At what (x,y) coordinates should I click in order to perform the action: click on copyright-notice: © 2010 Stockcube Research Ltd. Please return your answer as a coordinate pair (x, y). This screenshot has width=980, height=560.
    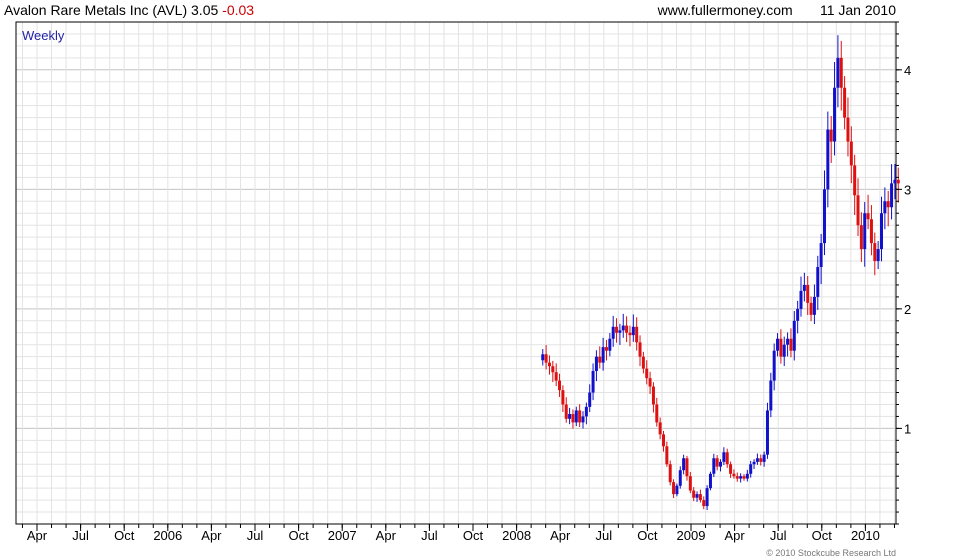
    Looking at the image, I should click on (831, 553).